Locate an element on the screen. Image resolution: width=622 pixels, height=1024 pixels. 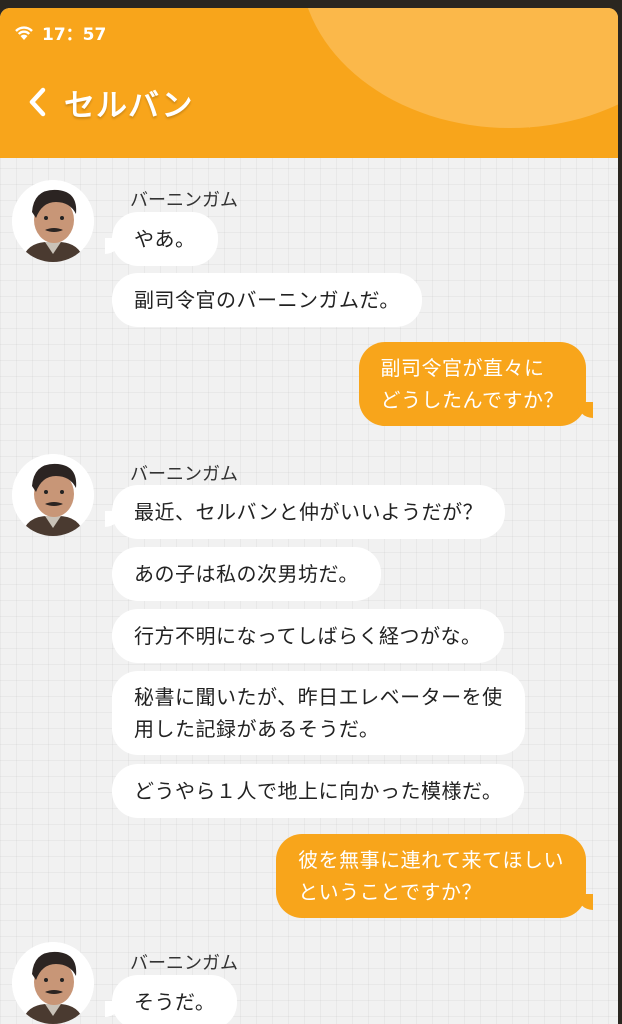
message-bubble: どうやら１人で地上に向かった模様だ。 is located at coordinates (318, 791).